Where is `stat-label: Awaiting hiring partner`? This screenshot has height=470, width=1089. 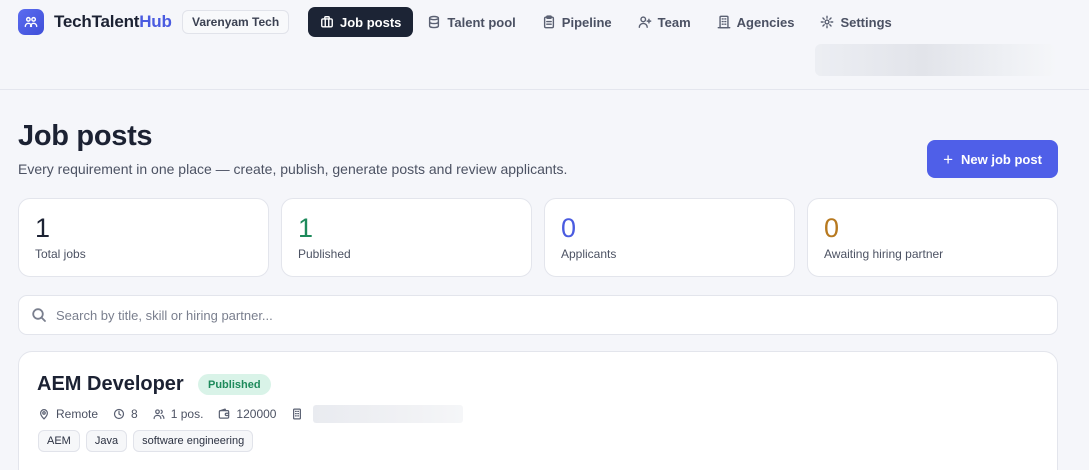 stat-label: Awaiting hiring partner is located at coordinates (884, 254).